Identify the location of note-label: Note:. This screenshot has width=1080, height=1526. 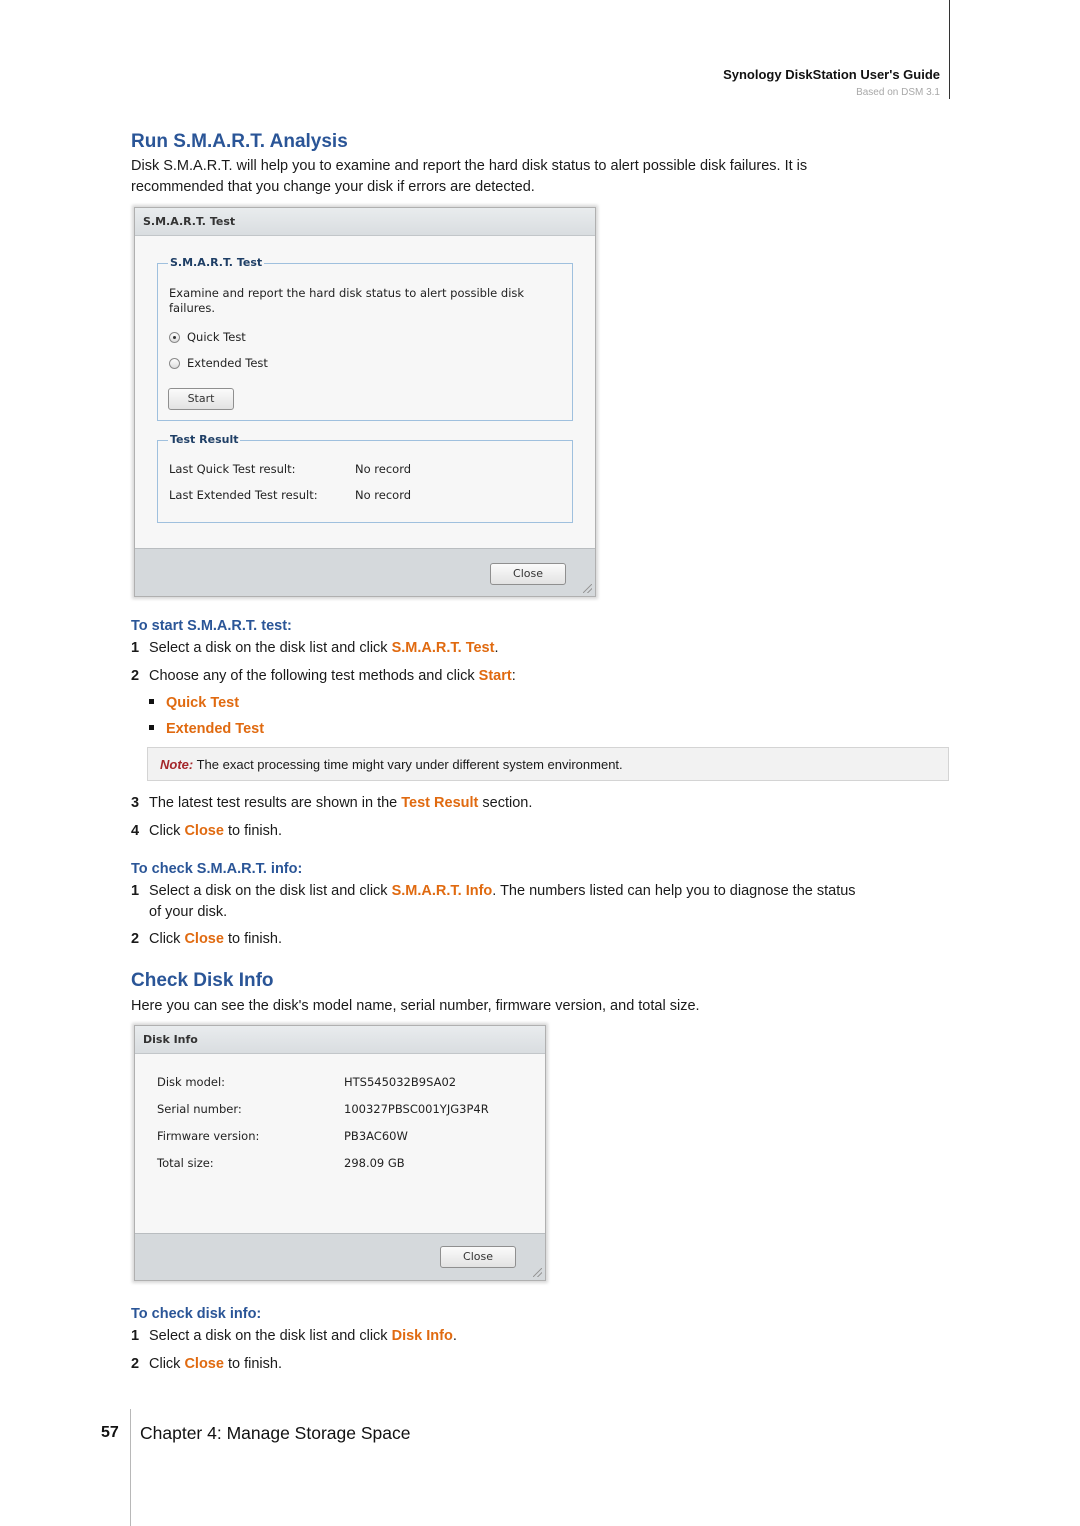
(177, 764).